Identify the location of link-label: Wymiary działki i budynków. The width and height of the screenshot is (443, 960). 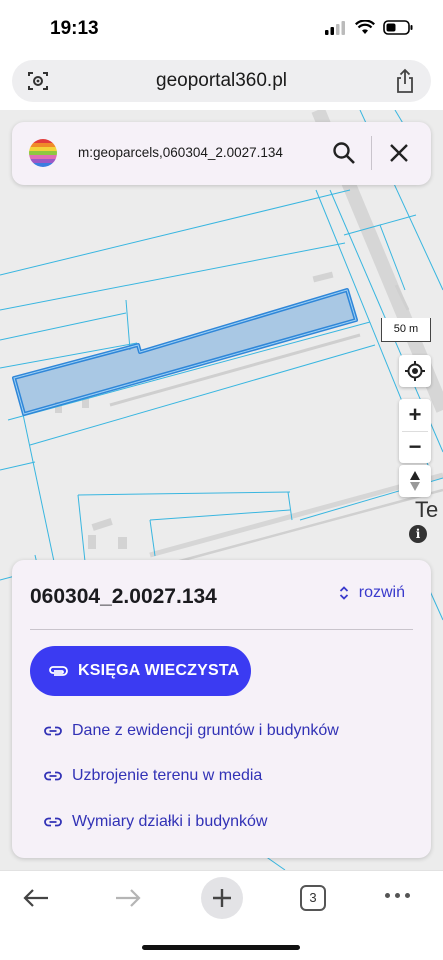
(170, 821).